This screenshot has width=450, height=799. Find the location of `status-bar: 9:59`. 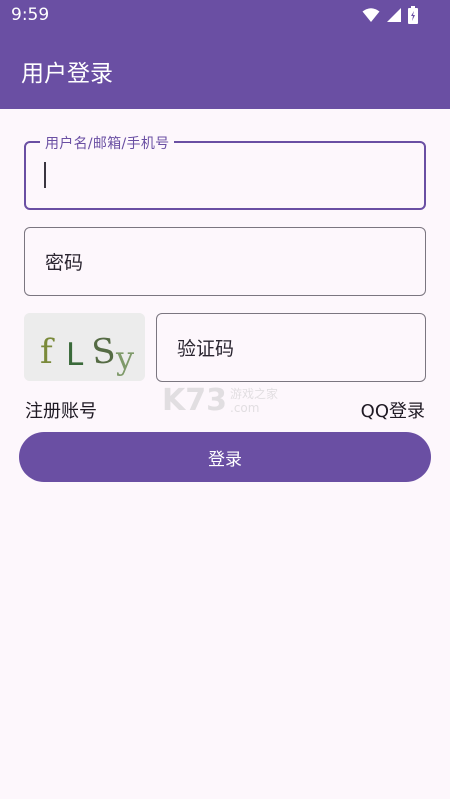

status-bar: 9:59 is located at coordinates (225, 16).